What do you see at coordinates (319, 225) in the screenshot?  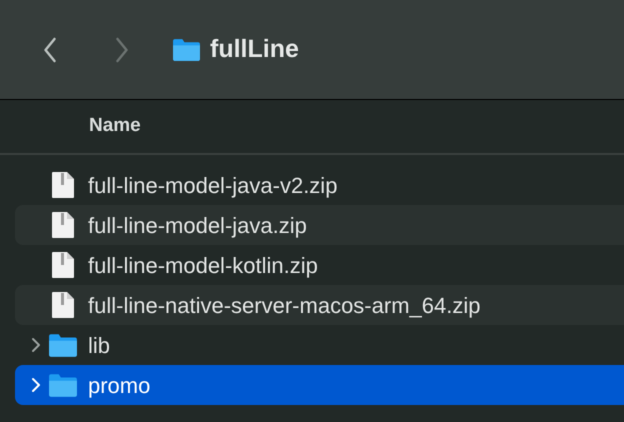 I see `file-row: full-line-model-java.zip` at bounding box center [319, 225].